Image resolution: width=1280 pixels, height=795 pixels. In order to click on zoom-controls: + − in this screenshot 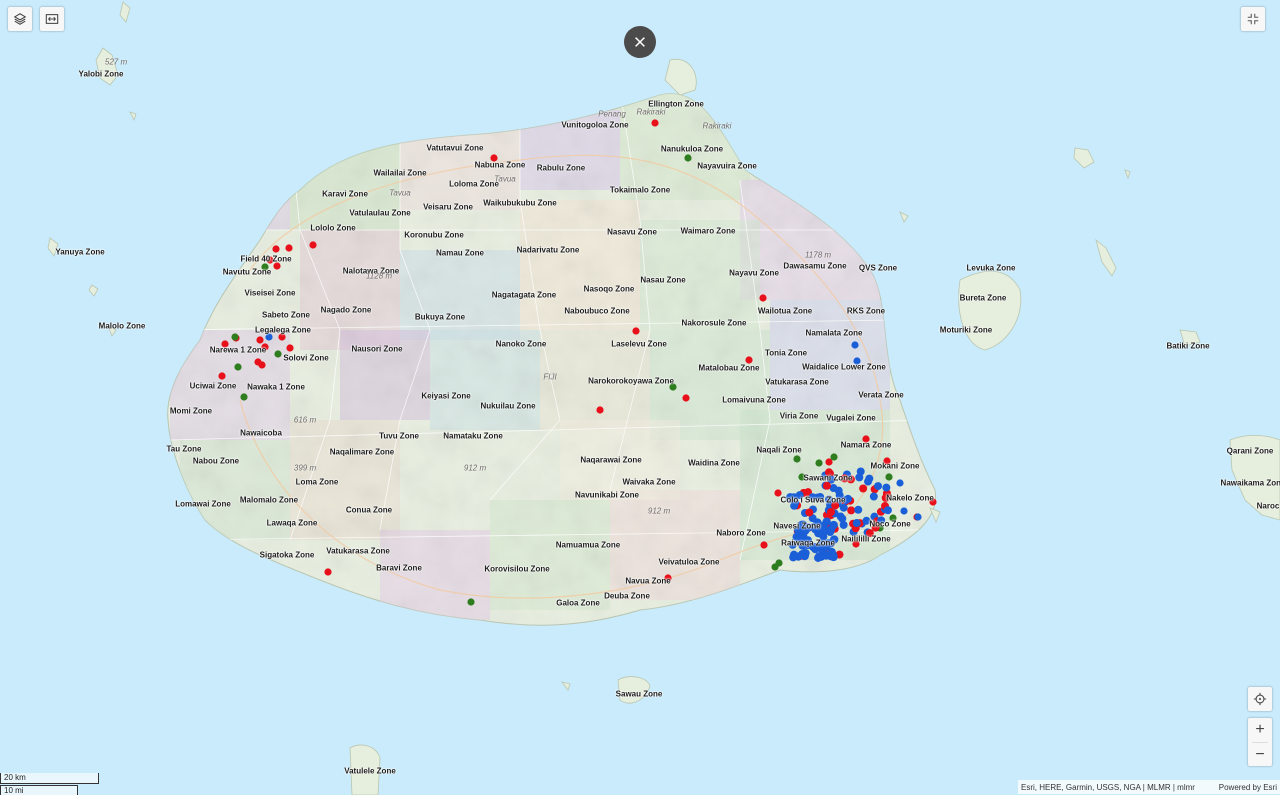, I will do `click(1260, 742)`.